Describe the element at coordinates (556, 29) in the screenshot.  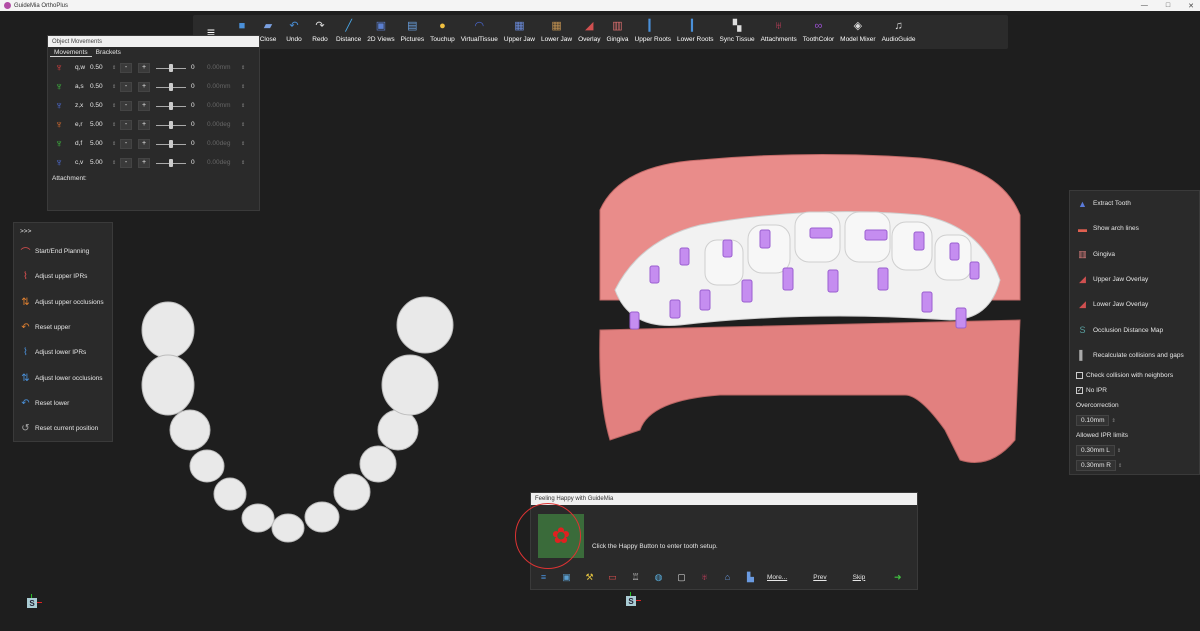
I see `toolbar-button-lower-jaw: ▦ Lower Jaw` at that location.